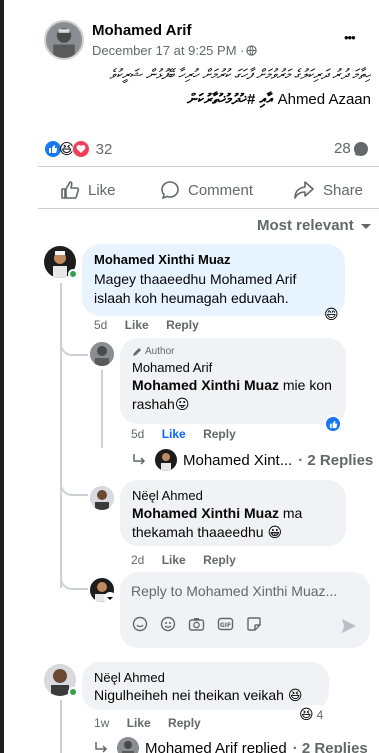  I want to click on reply2-meta: 2d Like Reply, so click(190, 560).